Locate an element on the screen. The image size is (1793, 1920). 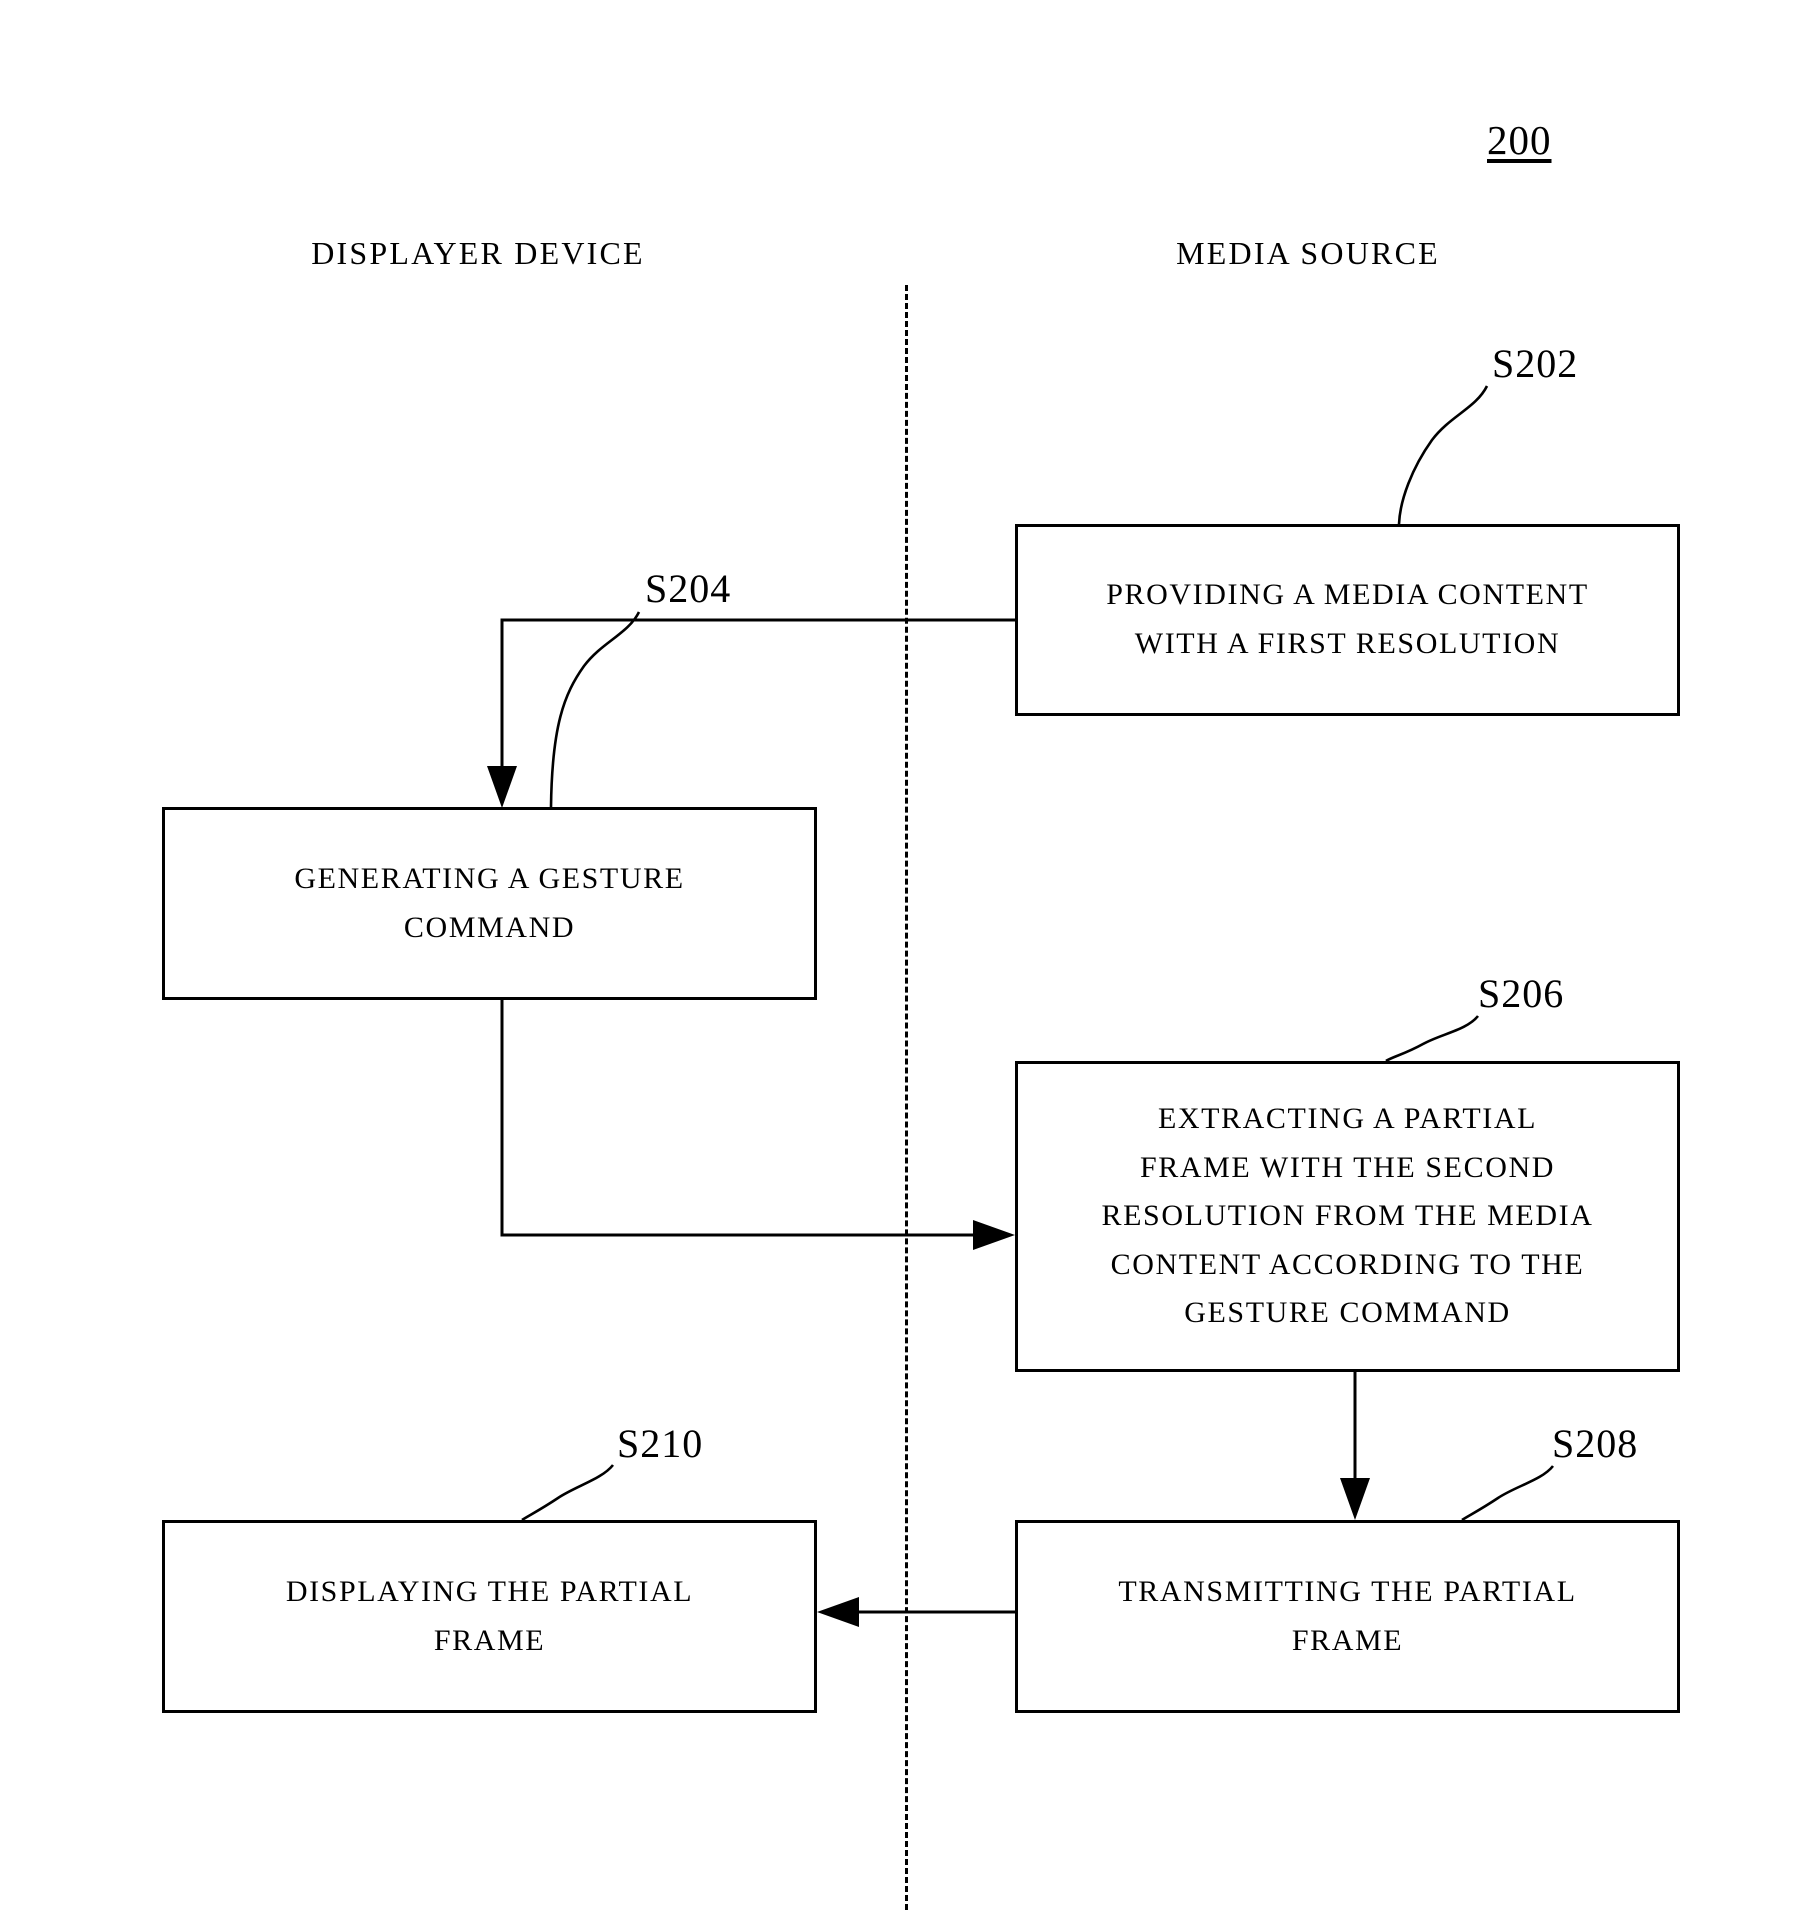
step-ref-label-s202: S202 is located at coordinates (1535, 363).